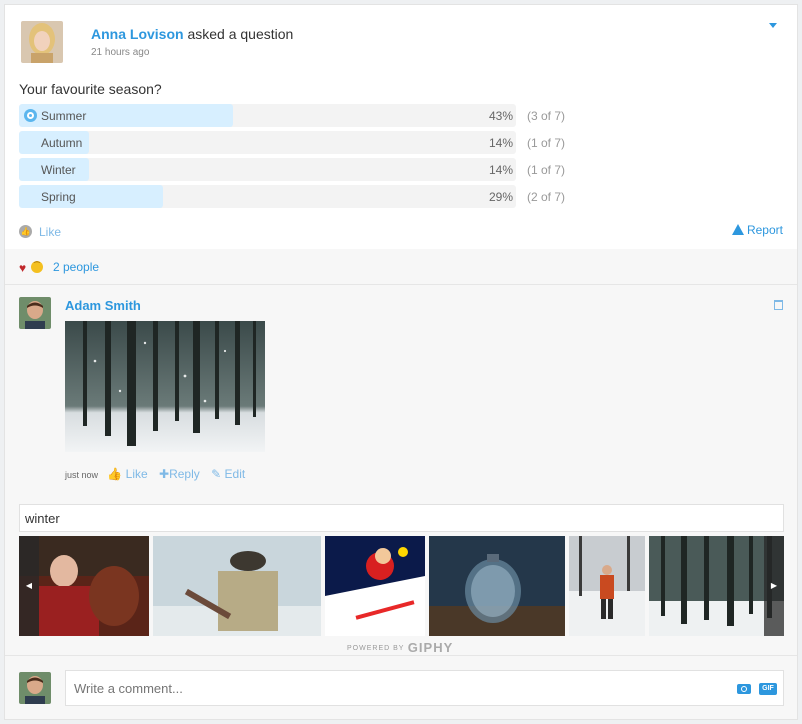 The height and width of the screenshot is (724, 802). I want to click on comment-reply-button: ✚Reply, so click(179, 474).